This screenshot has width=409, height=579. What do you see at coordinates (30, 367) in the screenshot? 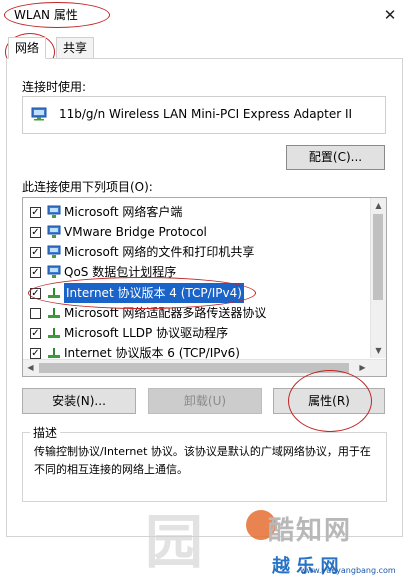
I see `scroll-left-icon: ◀` at bounding box center [30, 367].